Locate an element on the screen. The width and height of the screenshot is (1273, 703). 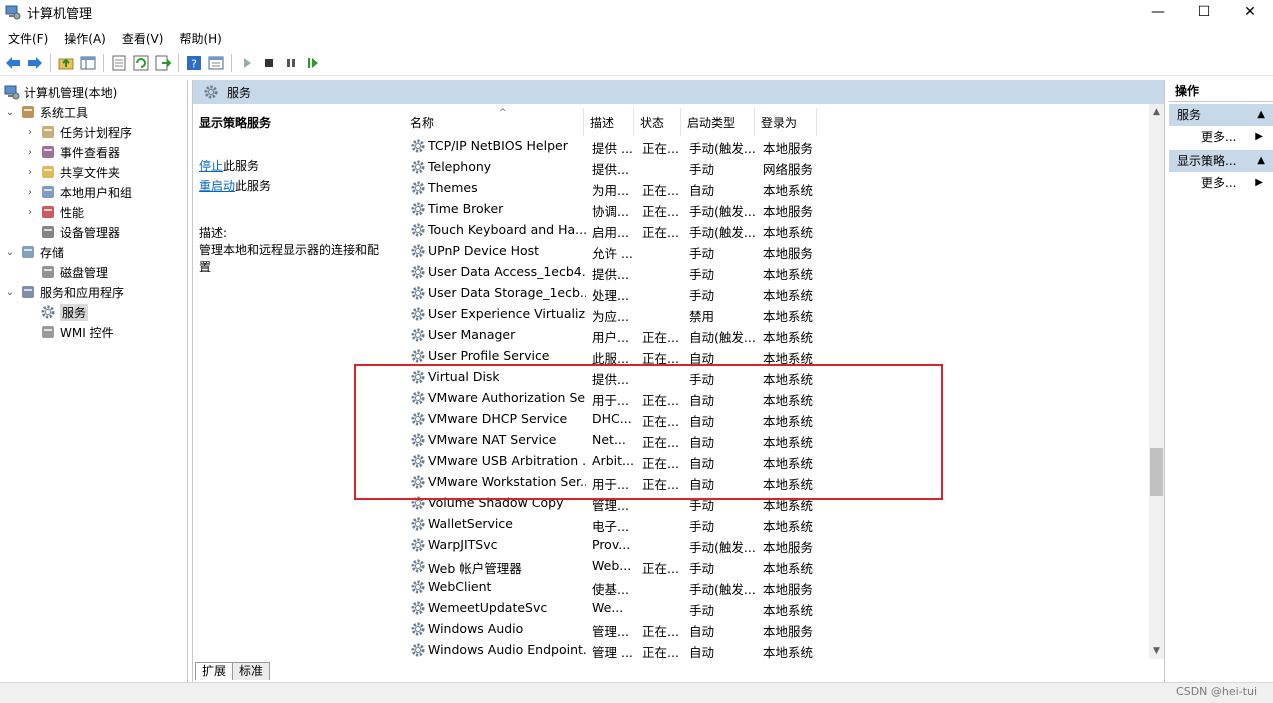
tree-item: › 性能 is located at coordinates (54, 212).